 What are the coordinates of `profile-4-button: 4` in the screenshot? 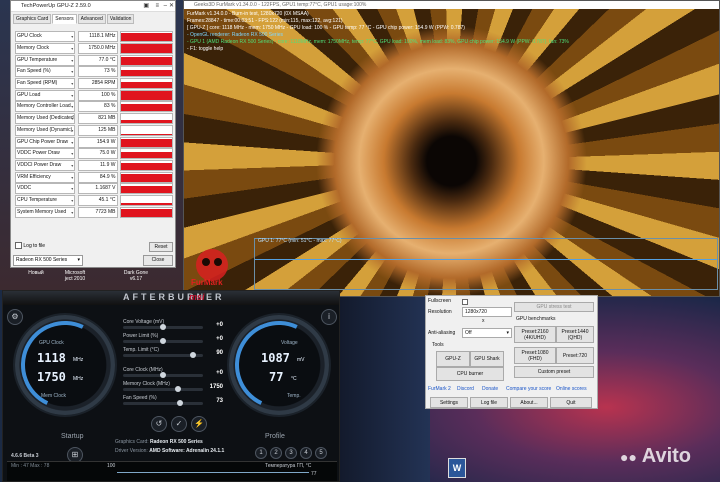 It's located at (306, 453).